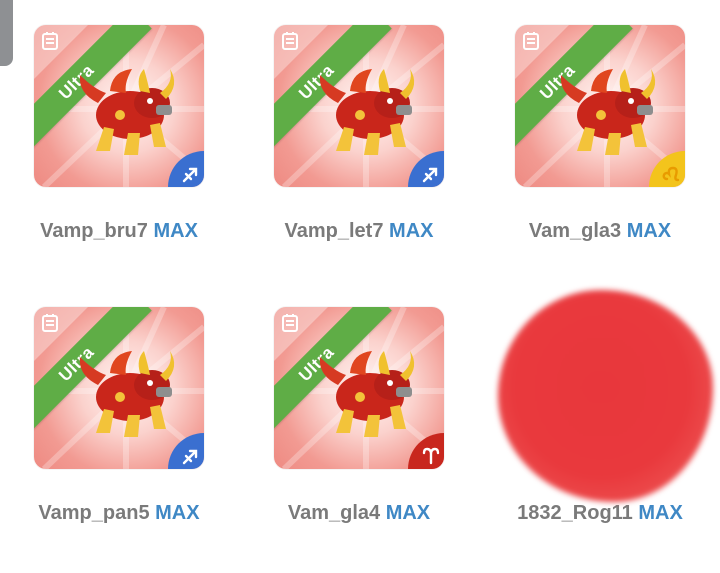 The width and height of the screenshot is (720, 573). What do you see at coordinates (431, 456) in the screenshot?
I see `aries-sign-icon` at bounding box center [431, 456].